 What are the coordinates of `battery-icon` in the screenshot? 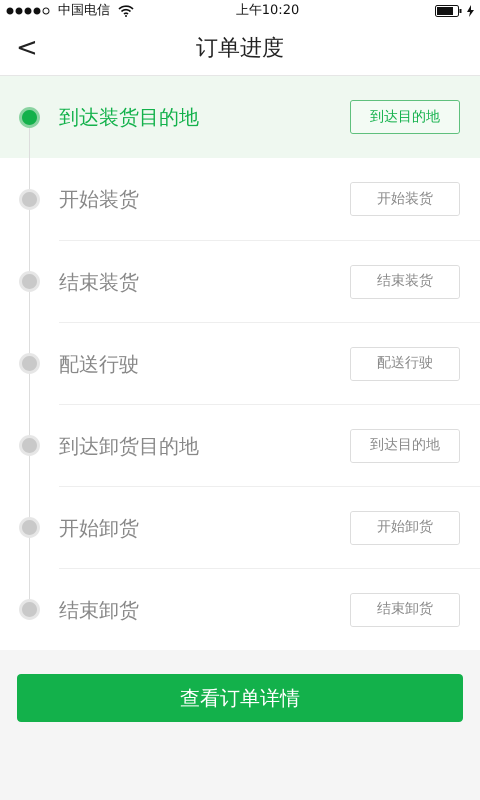 It's located at (449, 11).